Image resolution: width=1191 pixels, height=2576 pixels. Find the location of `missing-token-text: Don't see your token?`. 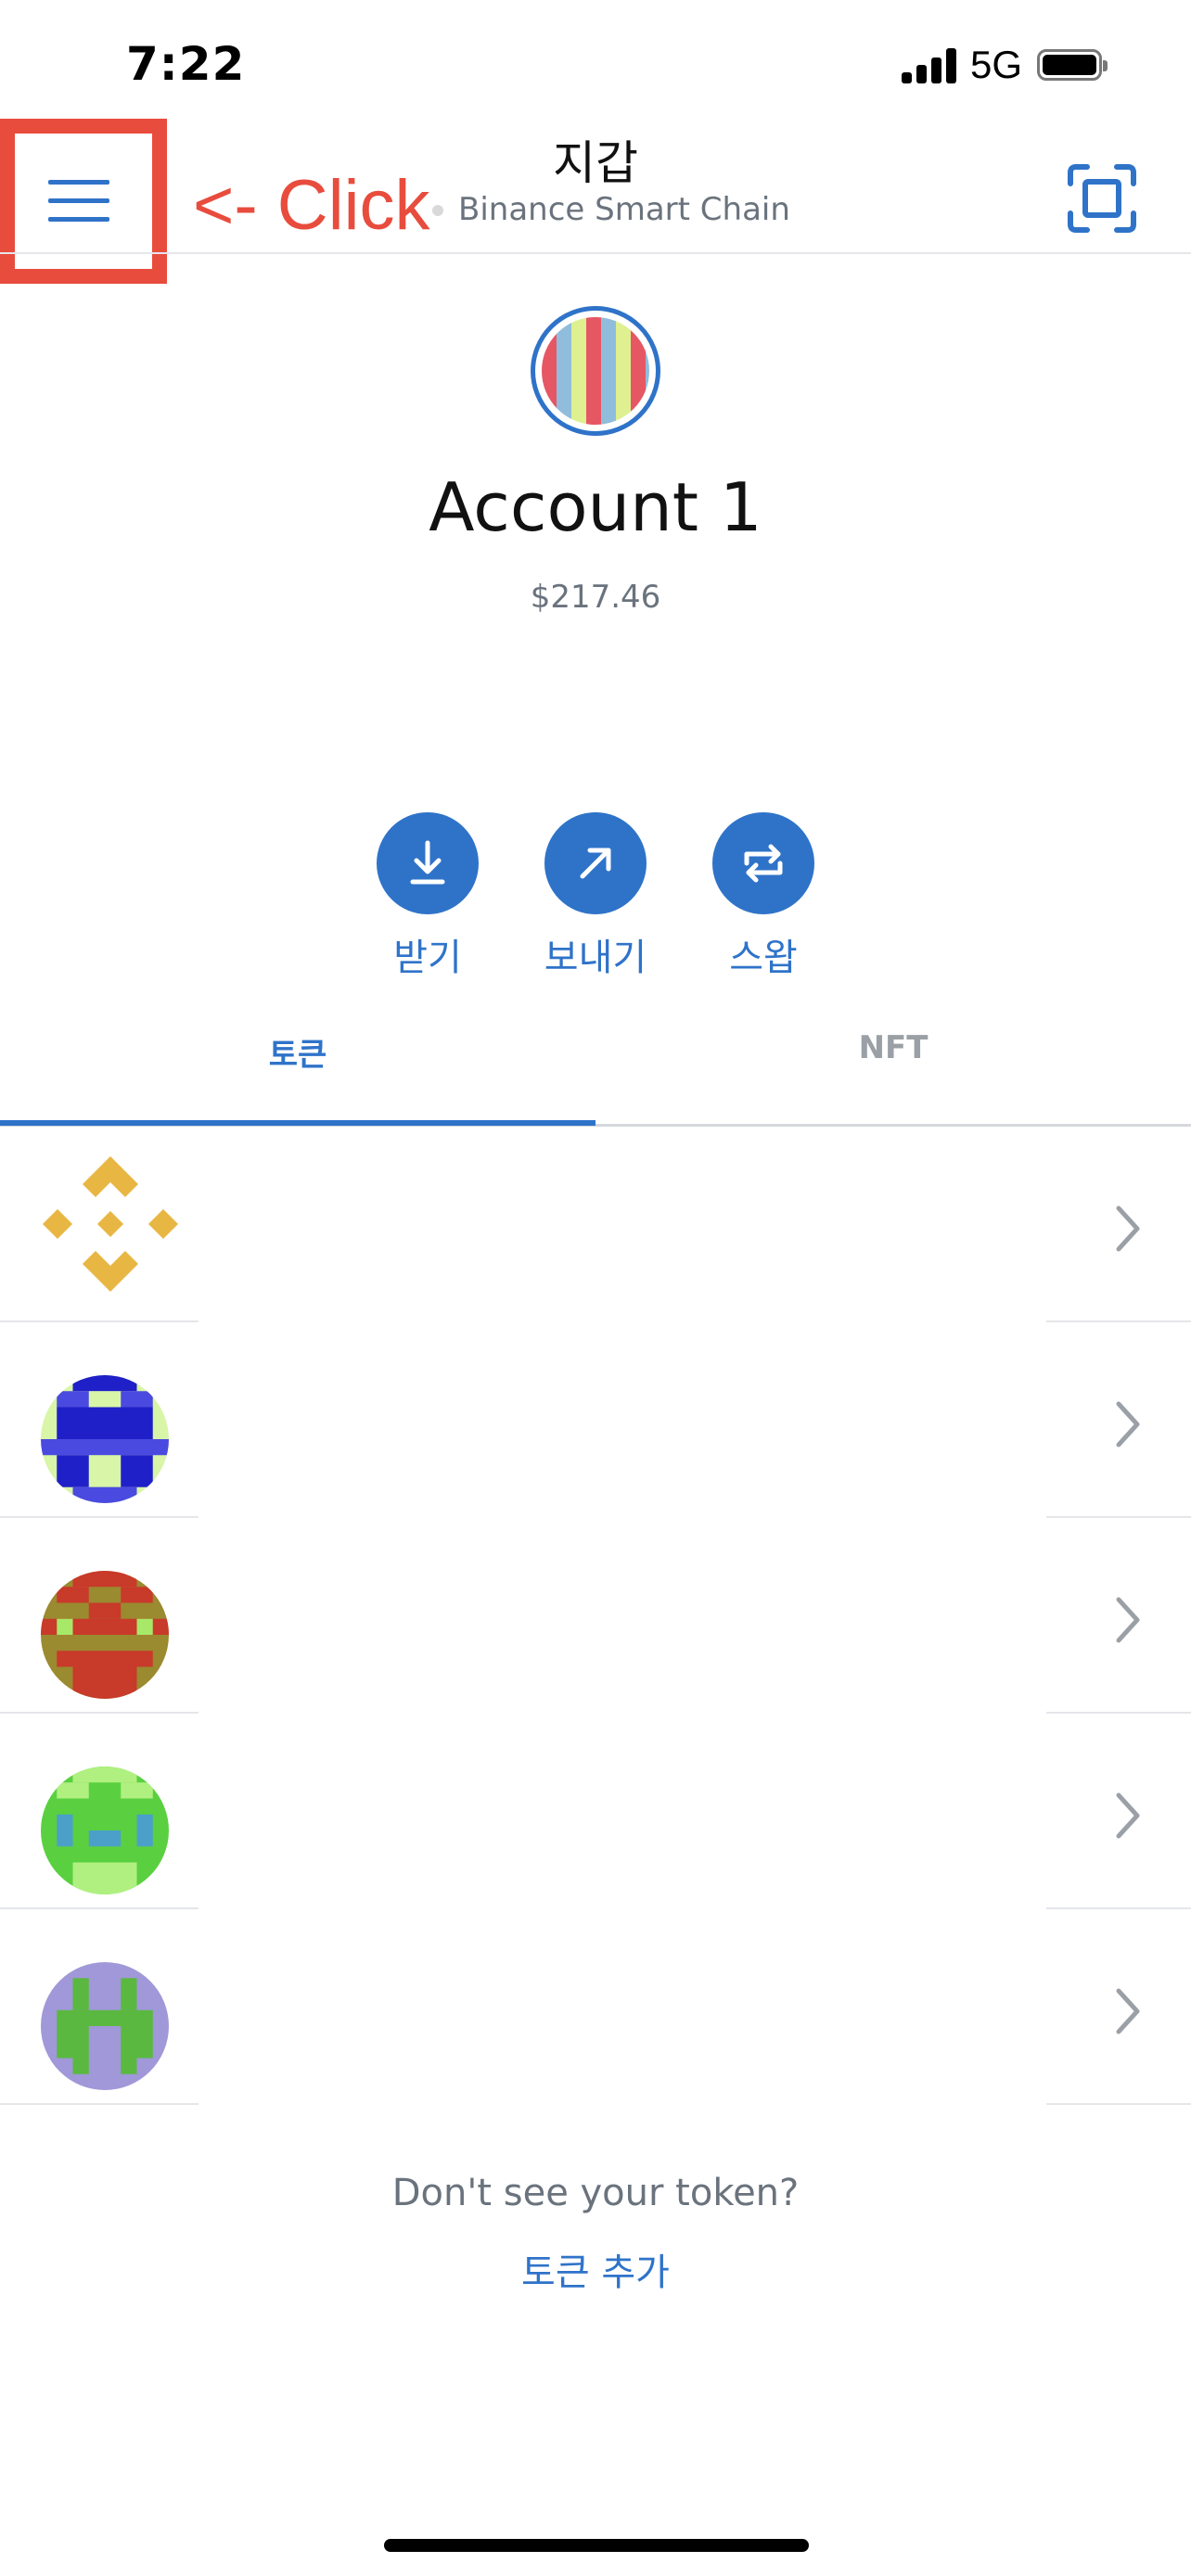

missing-token-text: Don't see your token? is located at coordinates (595, 2193).